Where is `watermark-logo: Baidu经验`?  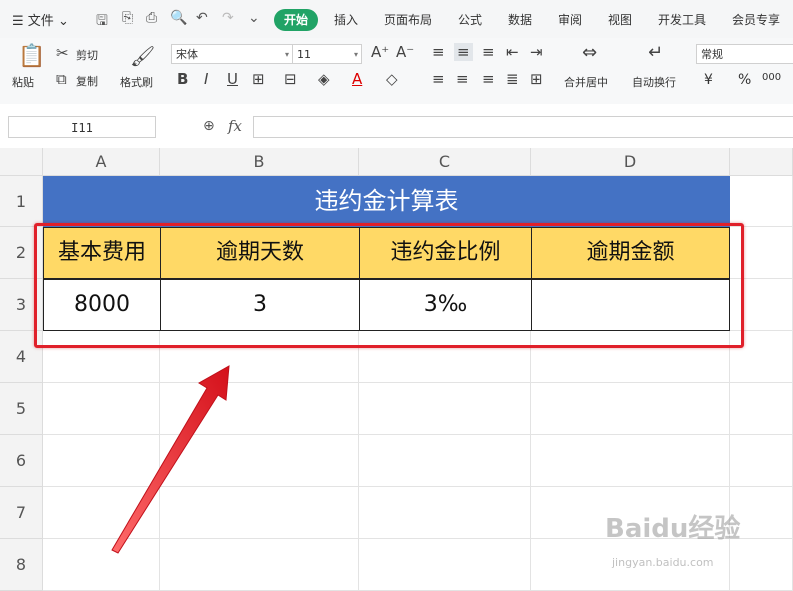 watermark-logo: Baidu经验 is located at coordinates (673, 529).